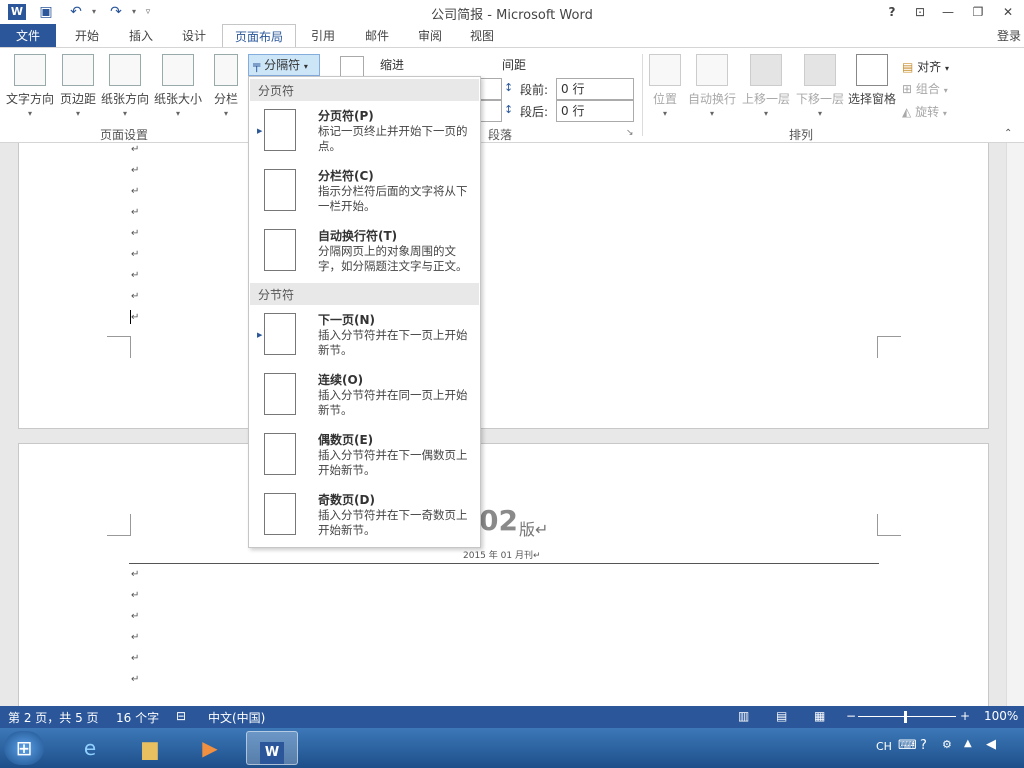 The height and width of the screenshot is (768, 1024). Describe the element at coordinates (800, 135) in the screenshot. I see `arrange-group-label: 排列` at that location.